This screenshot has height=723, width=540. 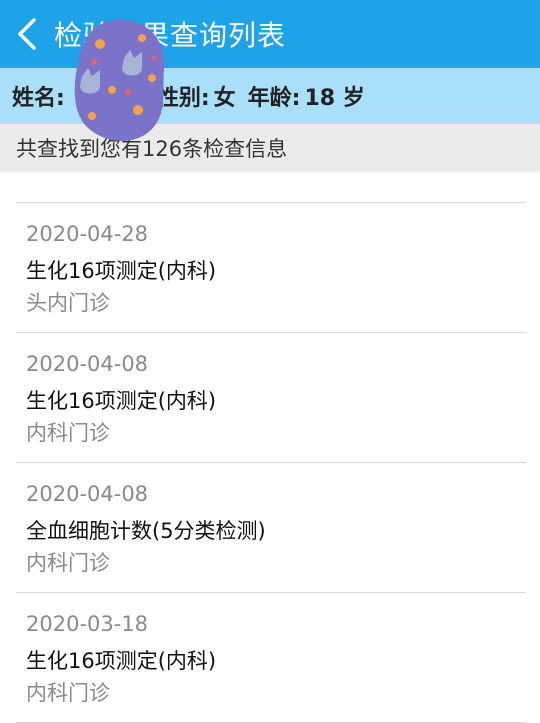 What do you see at coordinates (146, 531) in the screenshot?
I see `record-name: 全血细胞计数(5分类检测)` at bounding box center [146, 531].